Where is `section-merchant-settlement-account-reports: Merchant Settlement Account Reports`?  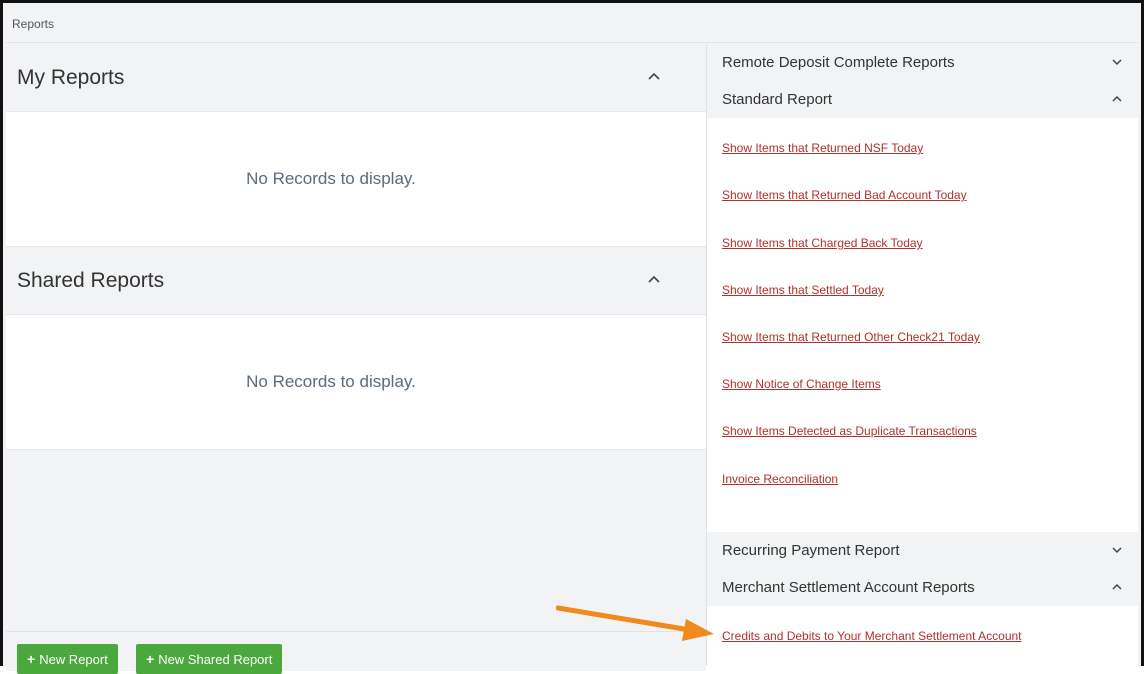 section-merchant-settlement-account-reports: Merchant Settlement Account Reports is located at coordinates (922, 587).